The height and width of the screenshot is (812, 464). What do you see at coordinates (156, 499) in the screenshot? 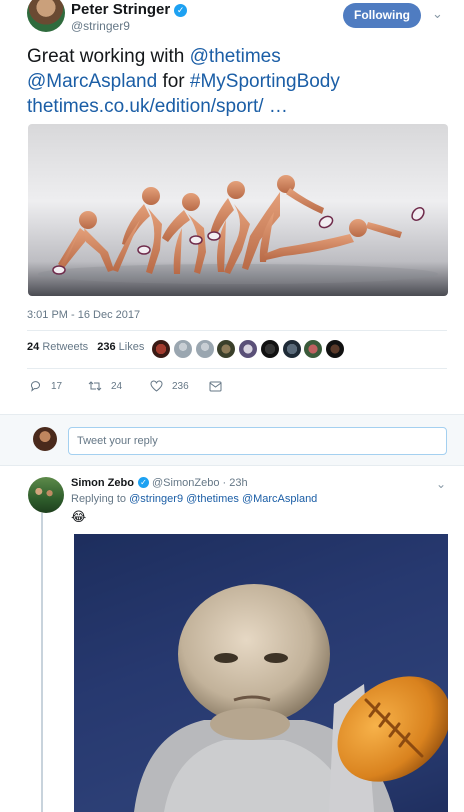
I see `mention-stringer9: @stringer9` at bounding box center [156, 499].